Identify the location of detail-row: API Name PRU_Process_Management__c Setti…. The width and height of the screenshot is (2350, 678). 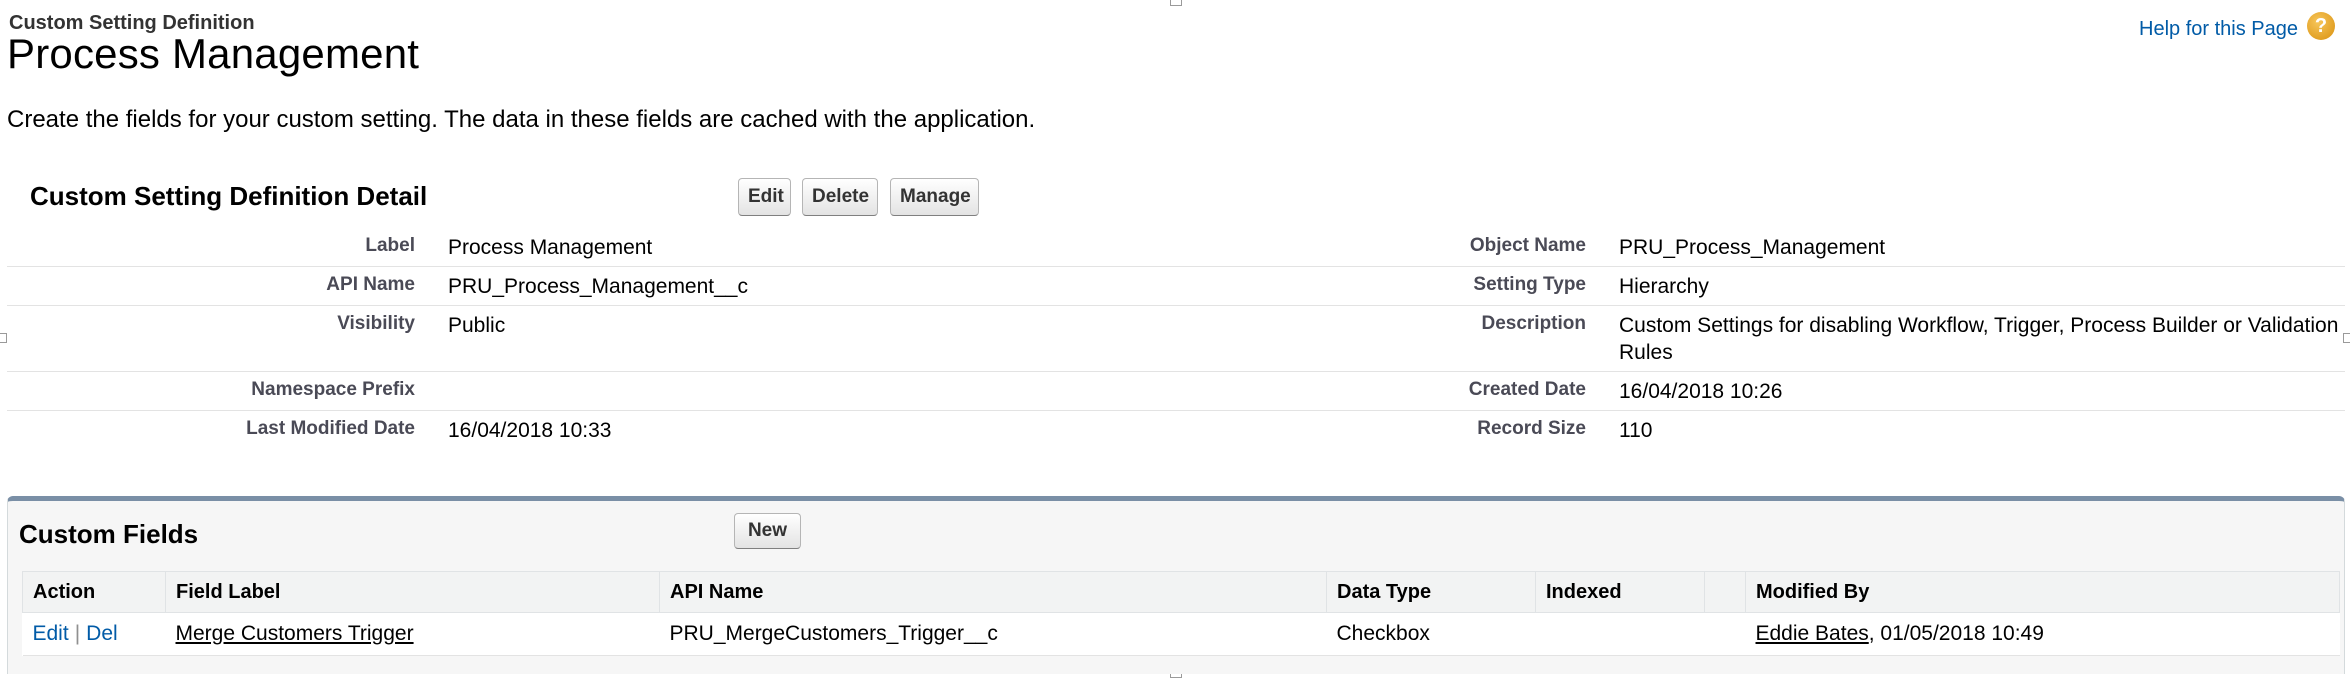
(1176, 286).